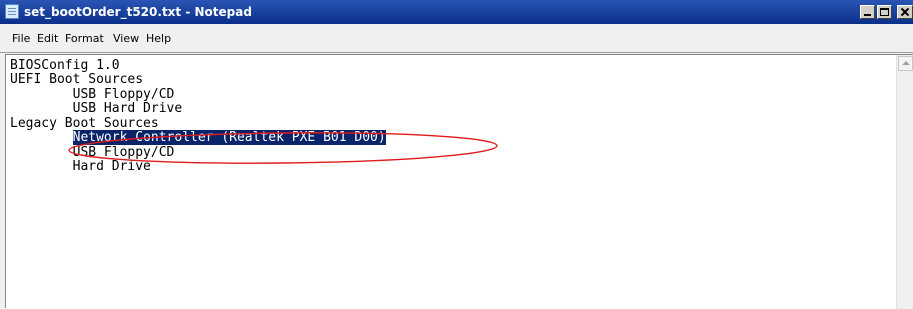 The width and height of the screenshot is (913, 309). Describe the element at coordinates (456, 12) in the screenshot. I see `title-bar: set_bootOrder_t520.txt - Notepad` at that location.